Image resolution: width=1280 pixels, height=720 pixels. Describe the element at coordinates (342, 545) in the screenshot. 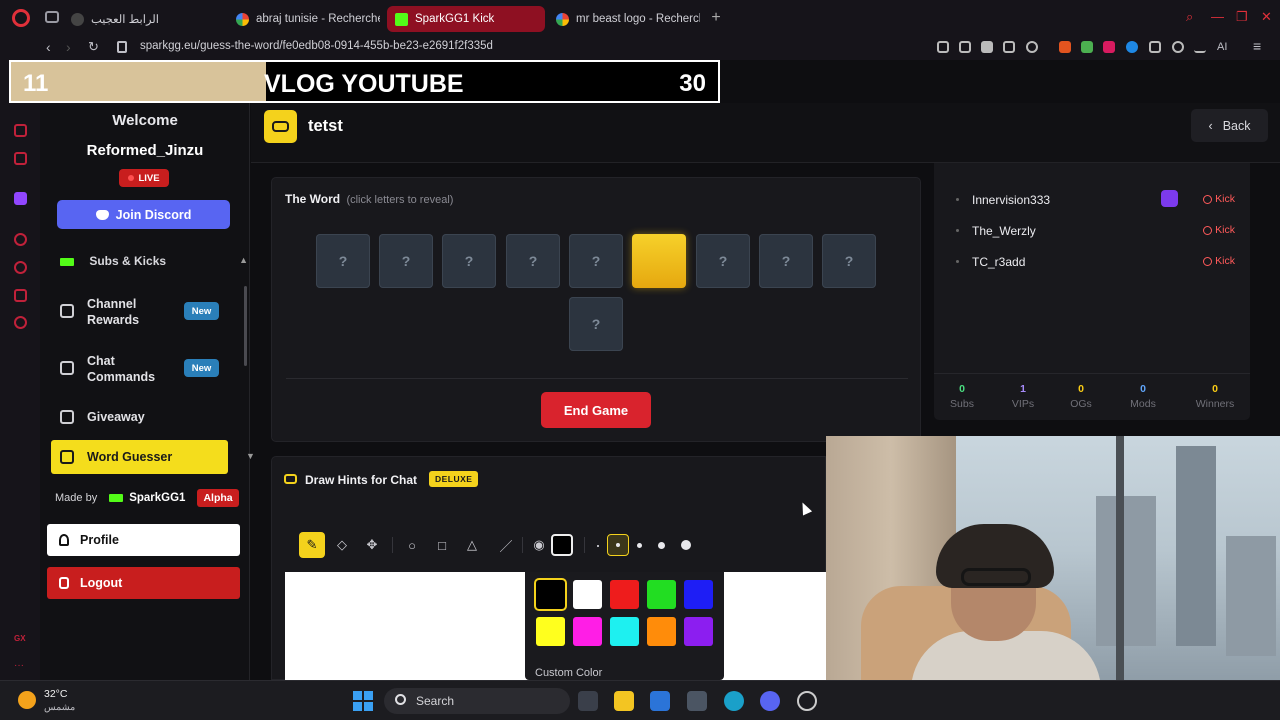

I see `eraser-tool-icon: ◇` at that location.